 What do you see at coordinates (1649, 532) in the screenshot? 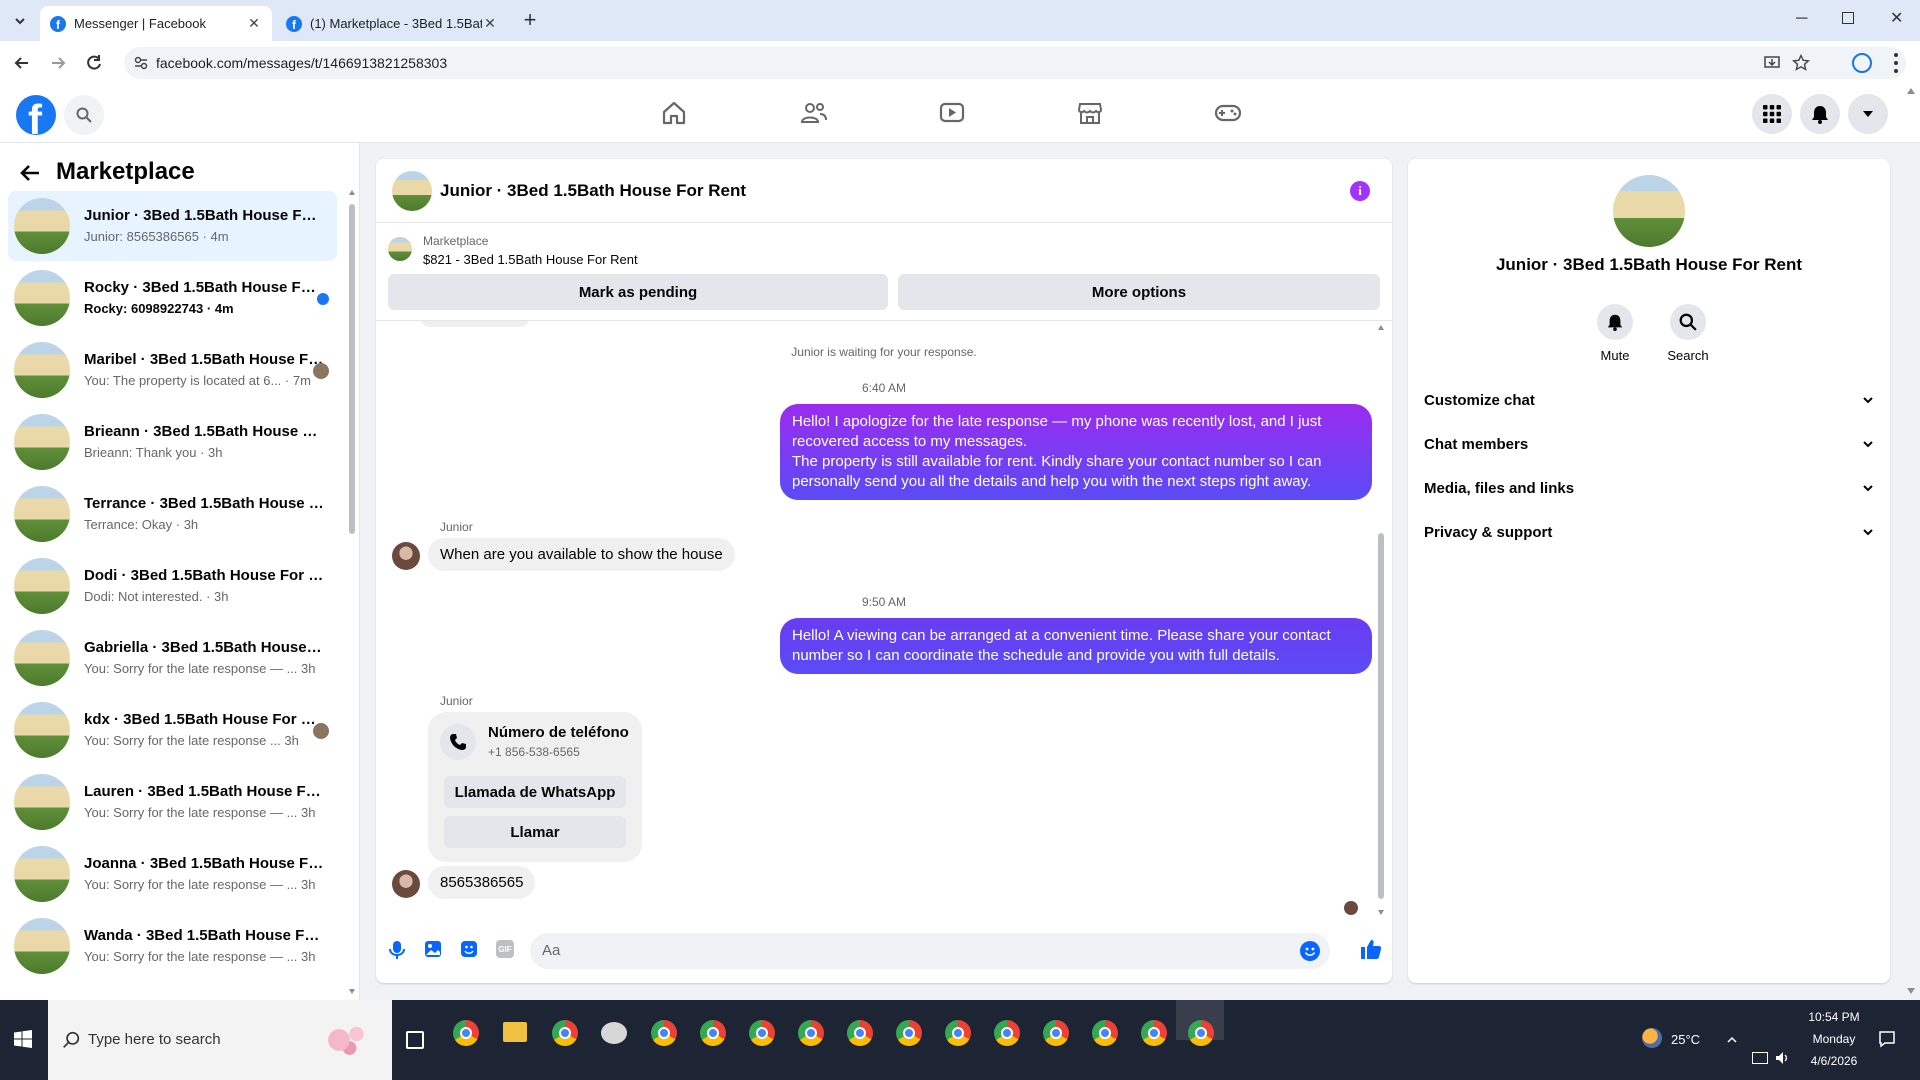
I see `privacy-support-section: Privacy & support` at bounding box center [1649, 532].